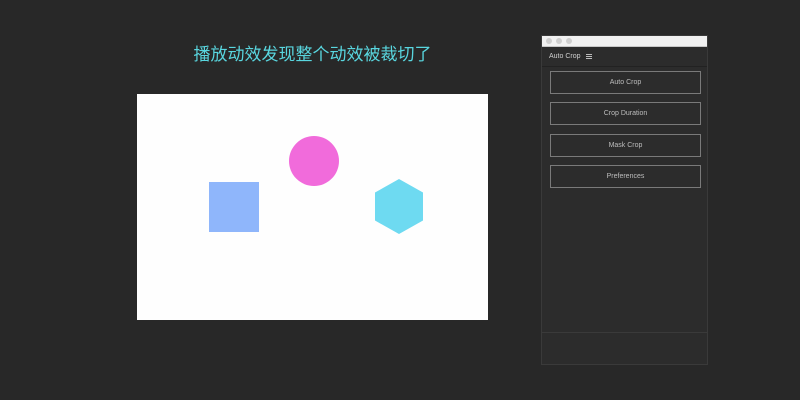 The width and height of the screenshot is (800, 400). Describe the element at coordinates (624, 57) in the screenshot. I see `panel-header: Auto Crop` at that location.